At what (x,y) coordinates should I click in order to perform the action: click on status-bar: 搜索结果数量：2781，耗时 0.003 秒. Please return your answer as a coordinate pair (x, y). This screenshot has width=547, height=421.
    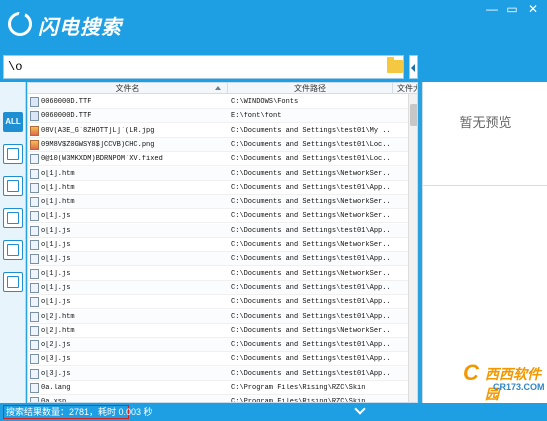
    Looking at the image, I should click on (273, 412).